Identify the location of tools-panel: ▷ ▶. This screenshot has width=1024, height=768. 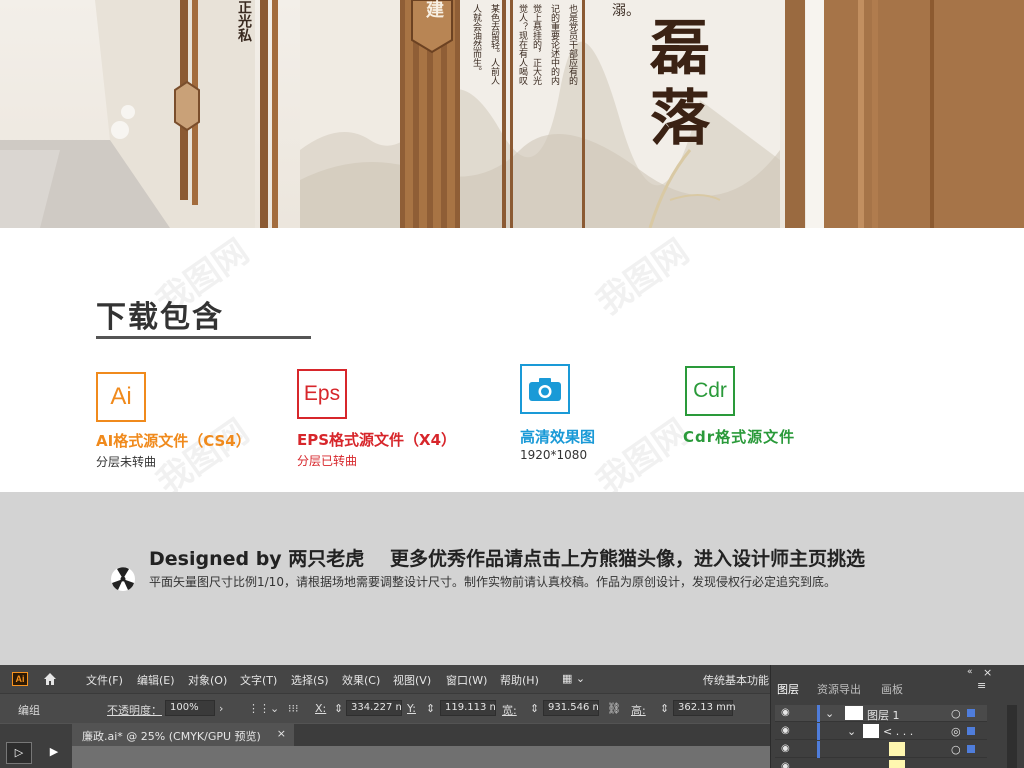
(36, 746).